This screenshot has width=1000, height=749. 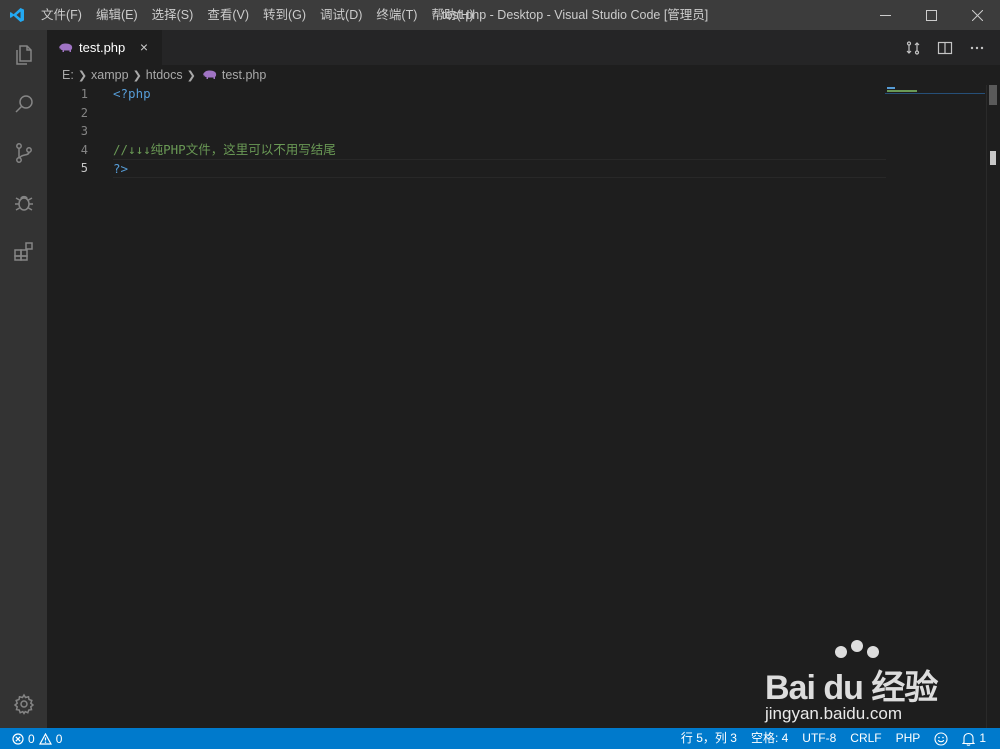 What do you see at coordinates (977, 738) in the screenshot?
I see `notifications-button: 1` at bounding box center [977, 738].